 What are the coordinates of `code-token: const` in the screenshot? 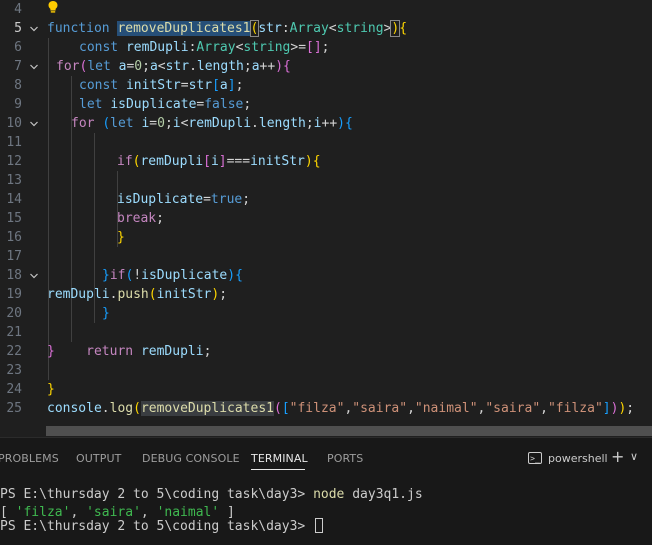 It's located at (102, 47).